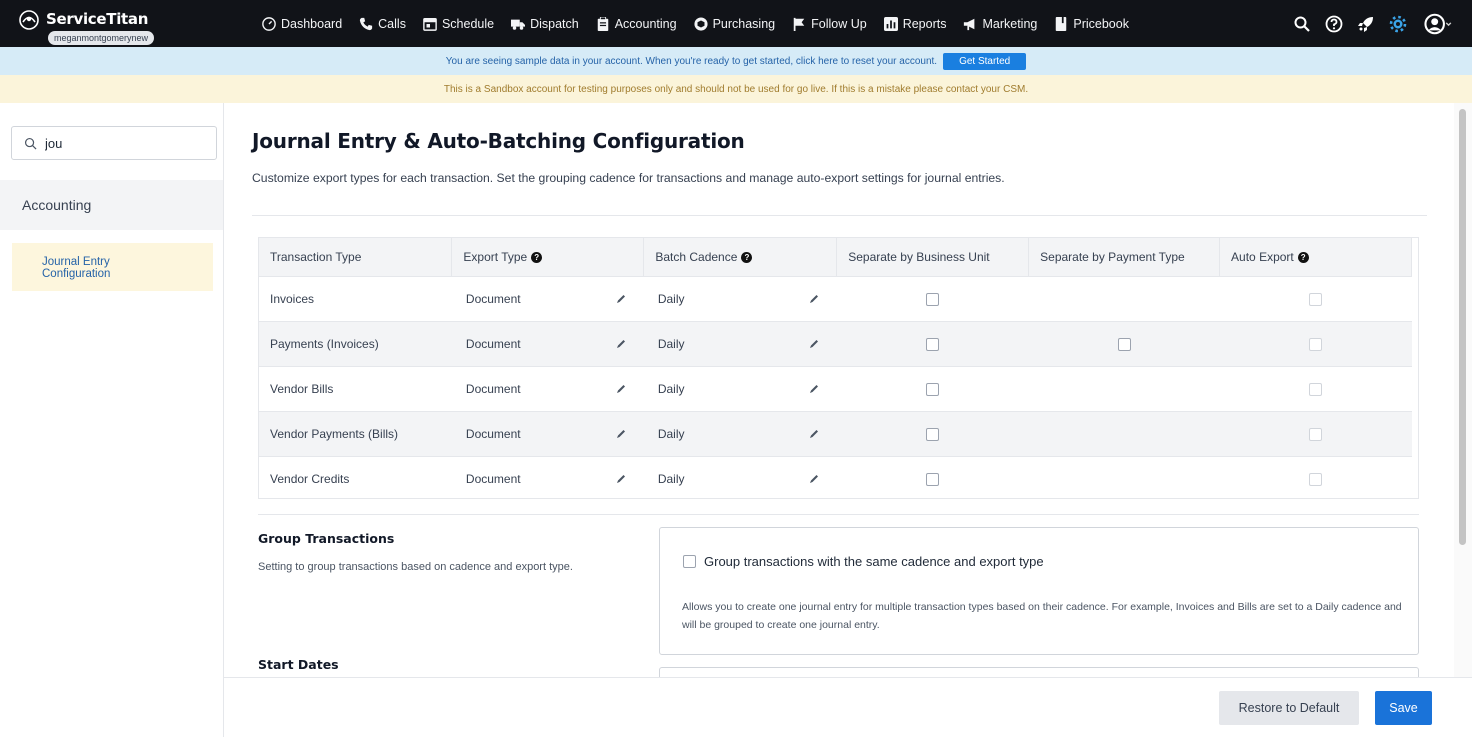 This screenshot has width=1472, height=737. Describe the element at coordinates (76, 274) in the screenshot. I see `sidebar-item-label-line2: Configuration` at that location.